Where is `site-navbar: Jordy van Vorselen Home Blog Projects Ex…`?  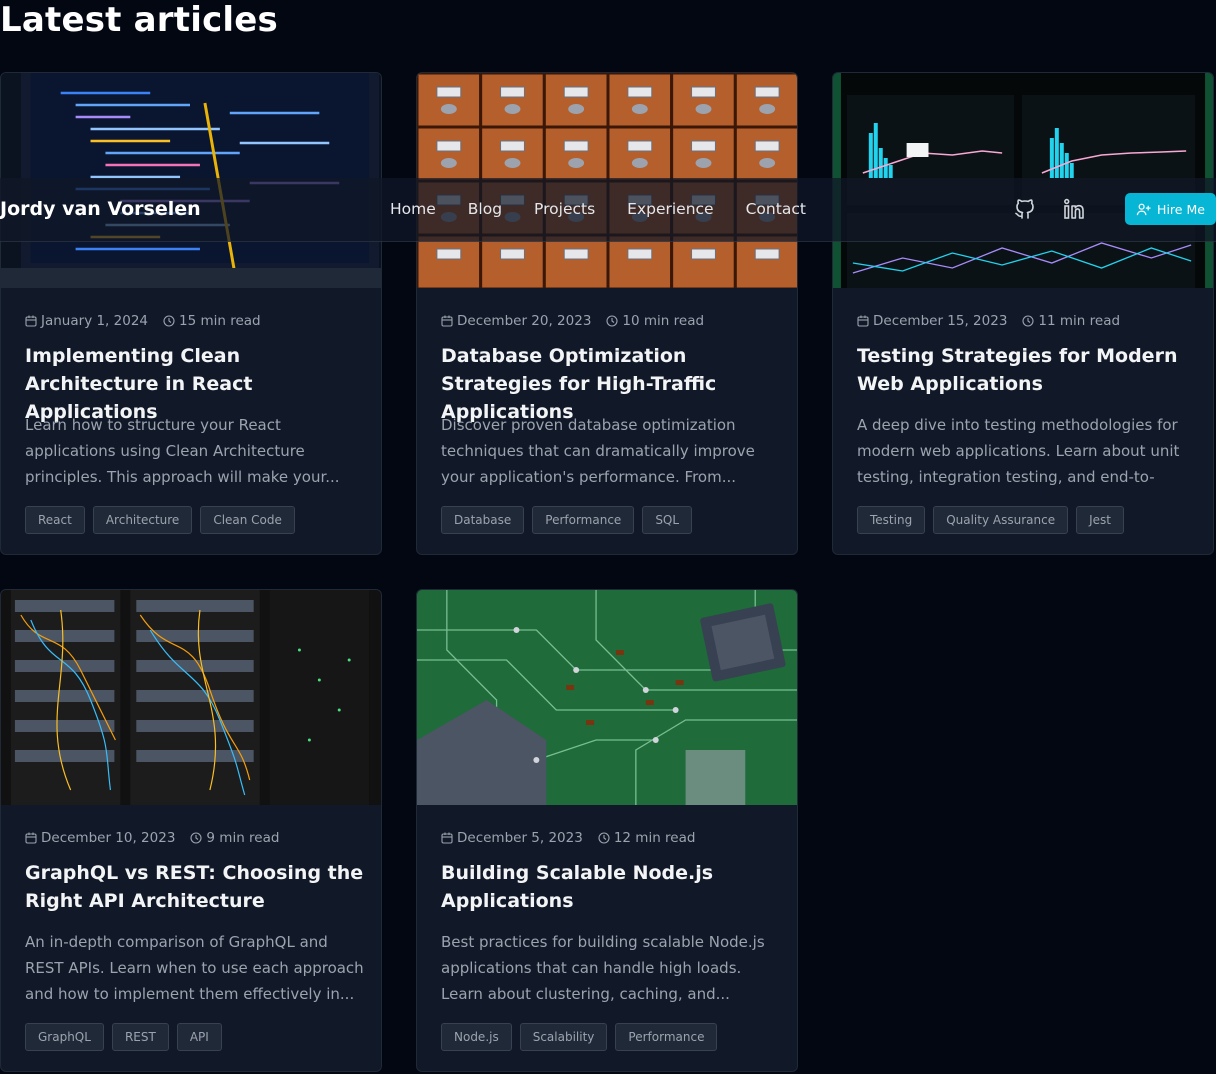
site-navbar: Jordy van Vorselen Home Blog Projects Ex… is located at coordinates (608, 210).